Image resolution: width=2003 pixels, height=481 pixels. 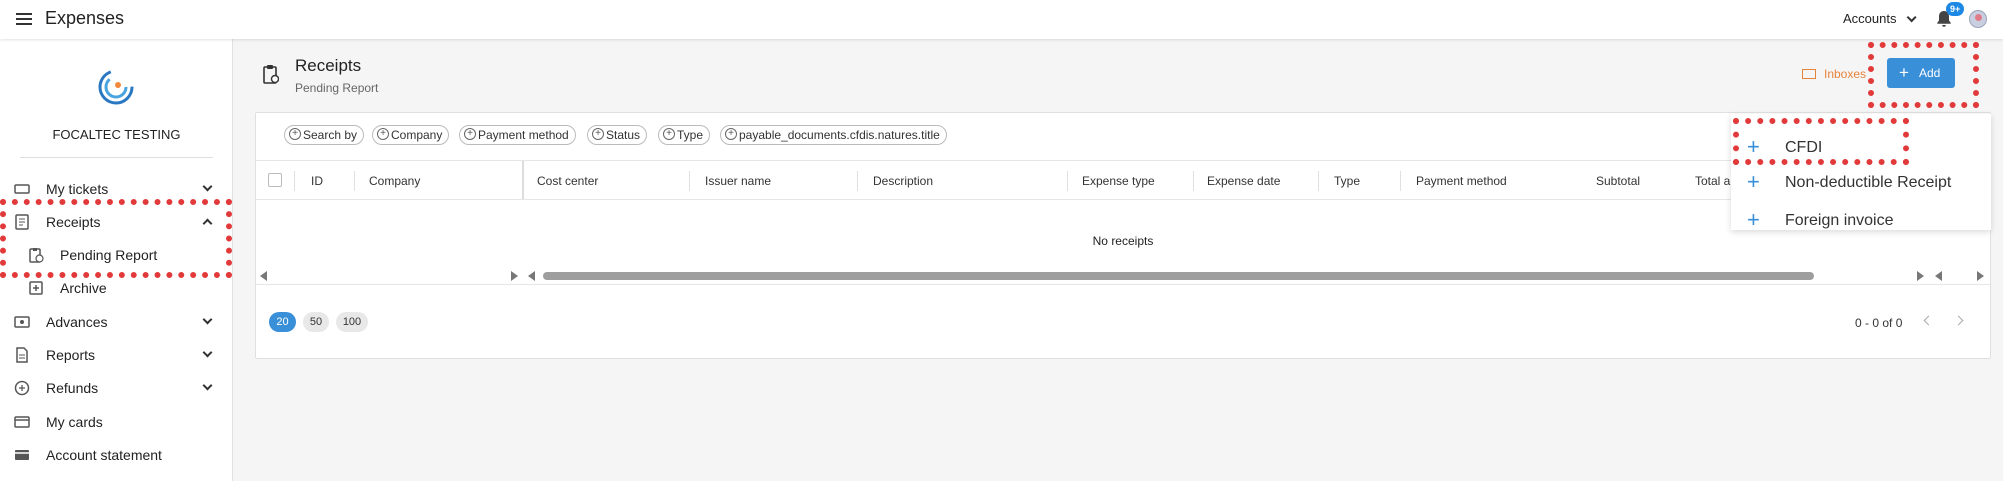 I want to click on chevron-up-icon, so click(x=207, y=223).